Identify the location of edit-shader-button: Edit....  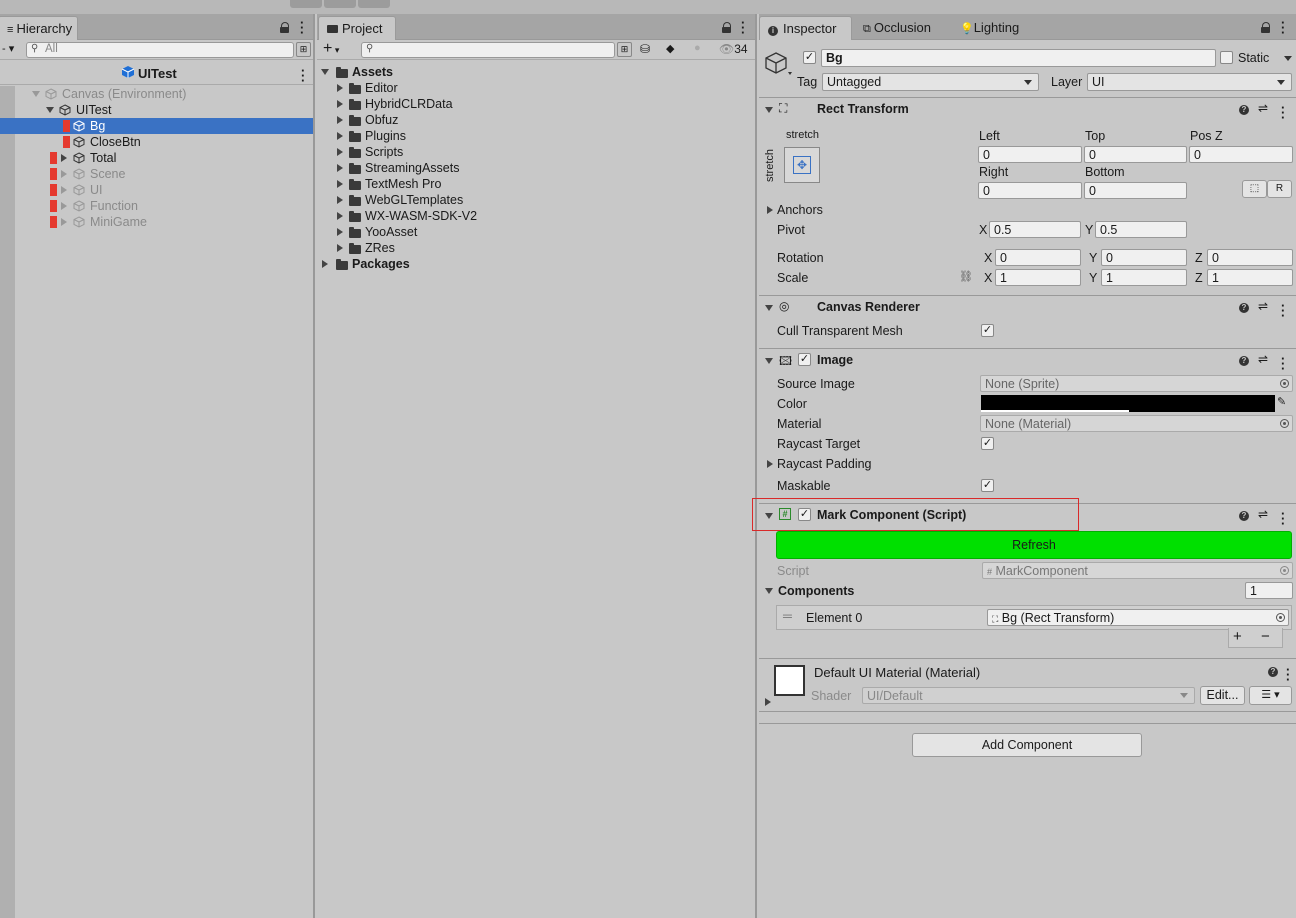
(1222, 695).